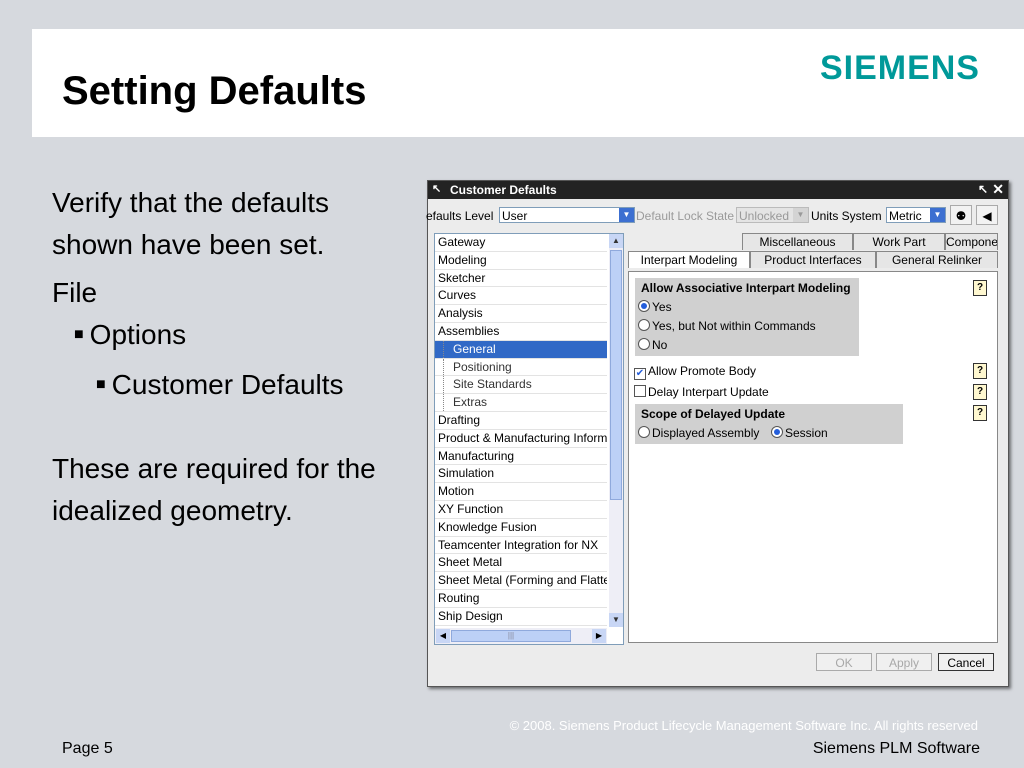 This screenshot has height=768, width=1024. Describe the element at coordinates (640, 391) in the screenshot. I see `checkbox-icon` at that location.